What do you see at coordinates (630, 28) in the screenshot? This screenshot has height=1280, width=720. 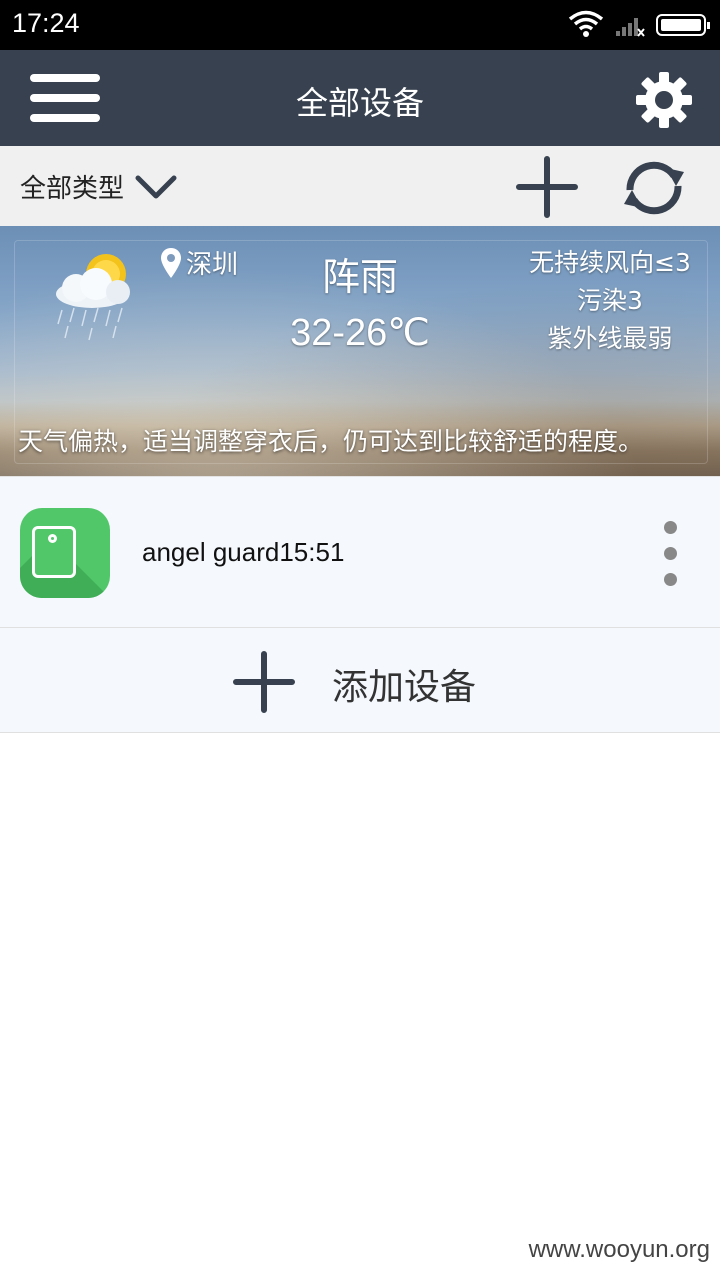 I see `signal-icon` at bounding box center [630, 28].